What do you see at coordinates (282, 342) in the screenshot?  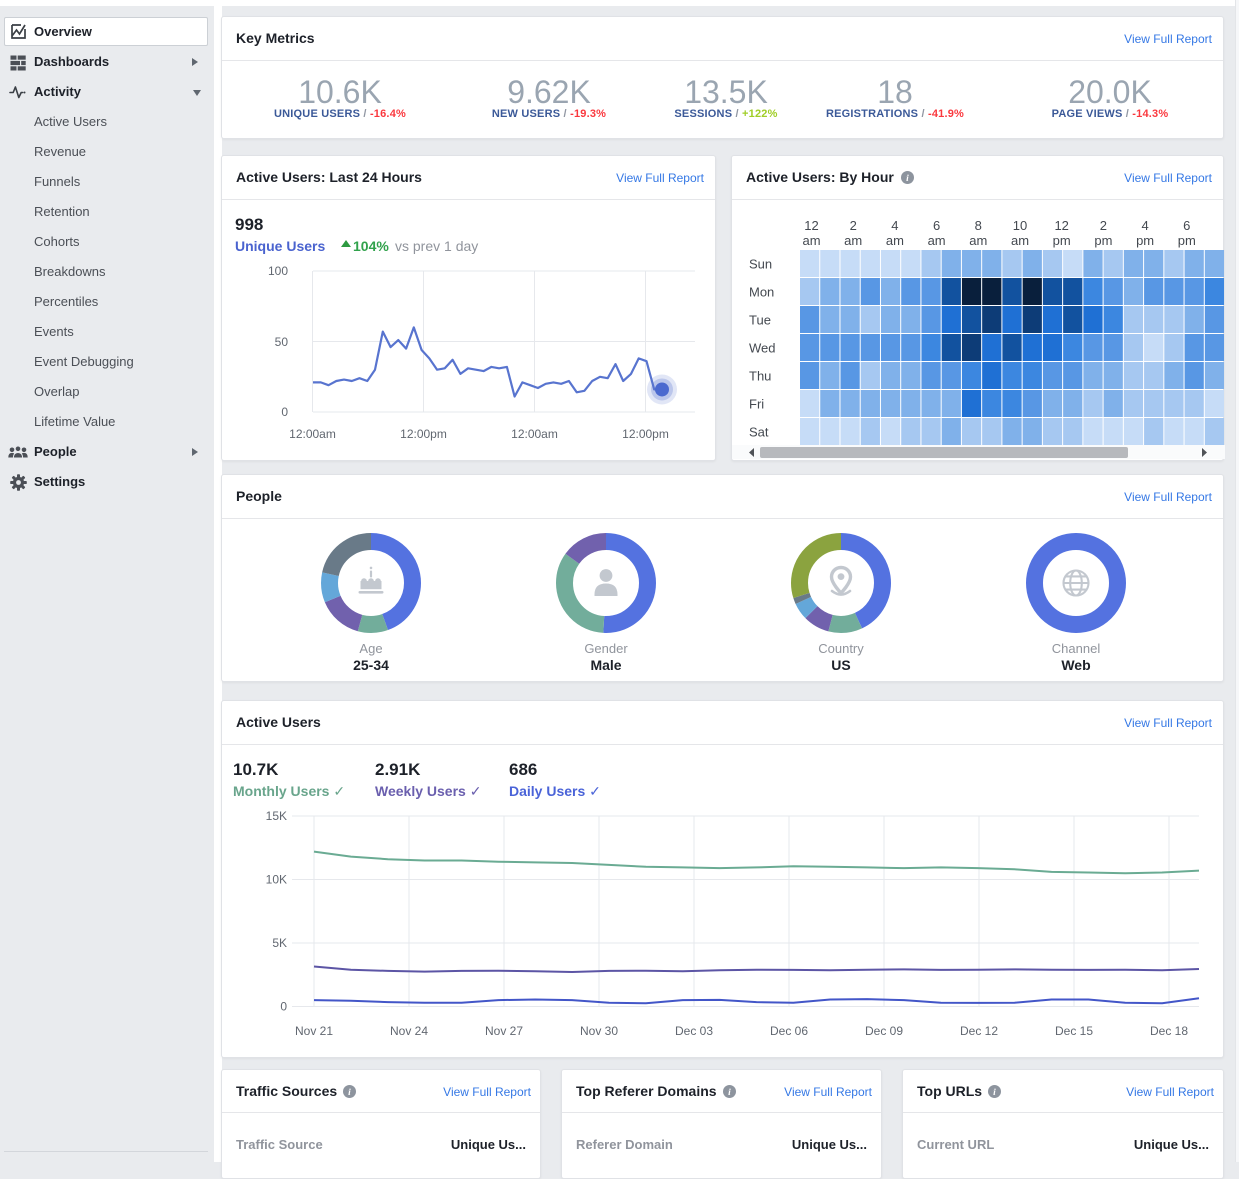 I see `svg-text: 50` at bounding box center [282, 342].